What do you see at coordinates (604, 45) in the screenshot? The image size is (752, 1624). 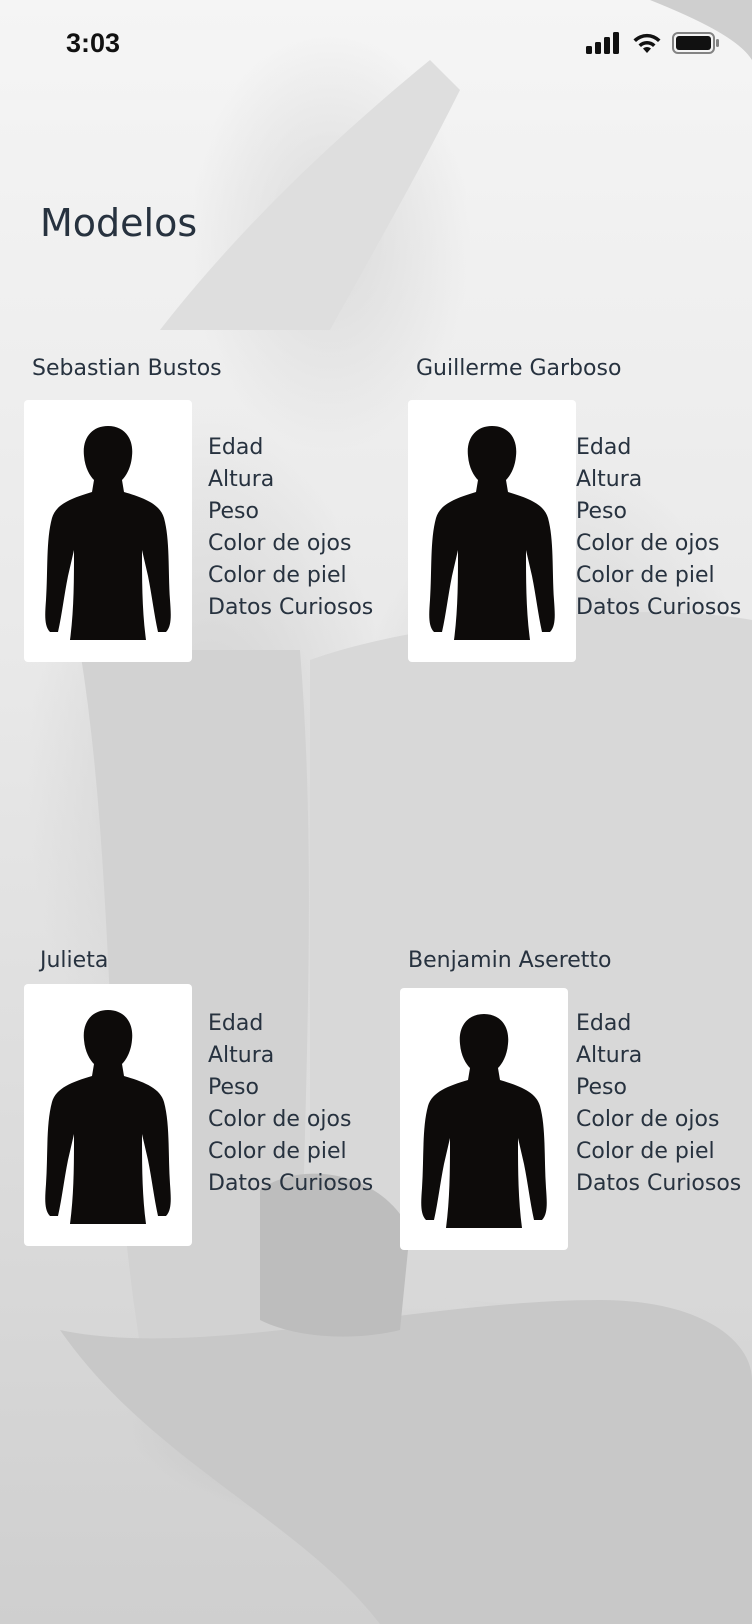 I see `signal-icon` at bounding box center [604, 45].